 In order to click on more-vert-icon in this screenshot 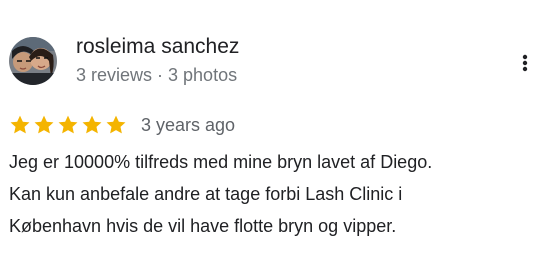, I will do `click(525, 63)`.